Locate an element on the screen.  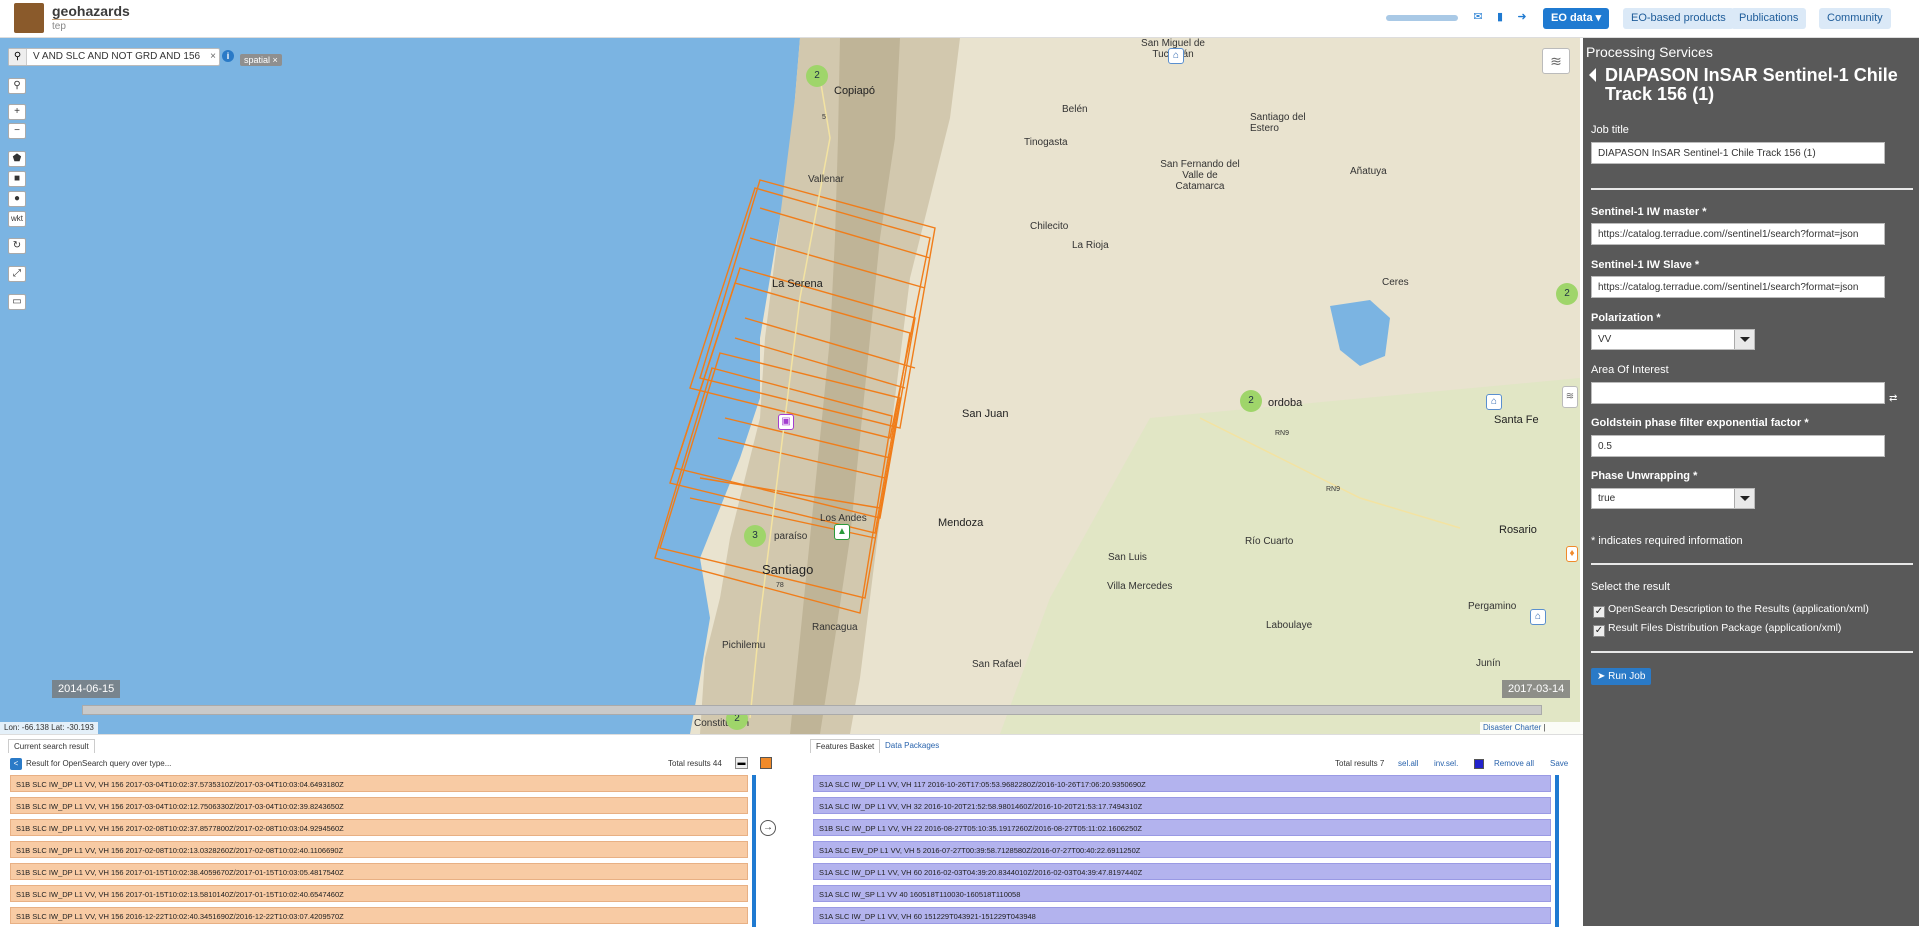
book-icon: ▮ is located at coordinates (1500, 17).